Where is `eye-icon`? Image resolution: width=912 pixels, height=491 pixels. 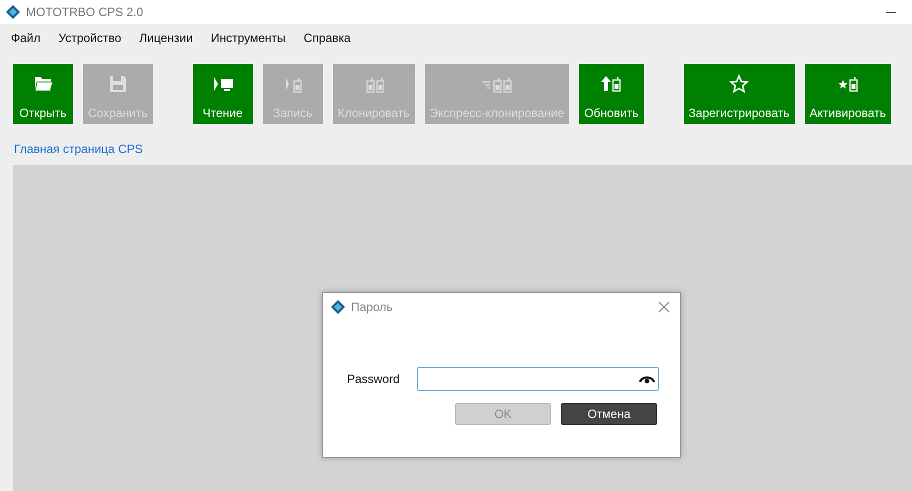
eye-icon is located at coordinates (647, 379).